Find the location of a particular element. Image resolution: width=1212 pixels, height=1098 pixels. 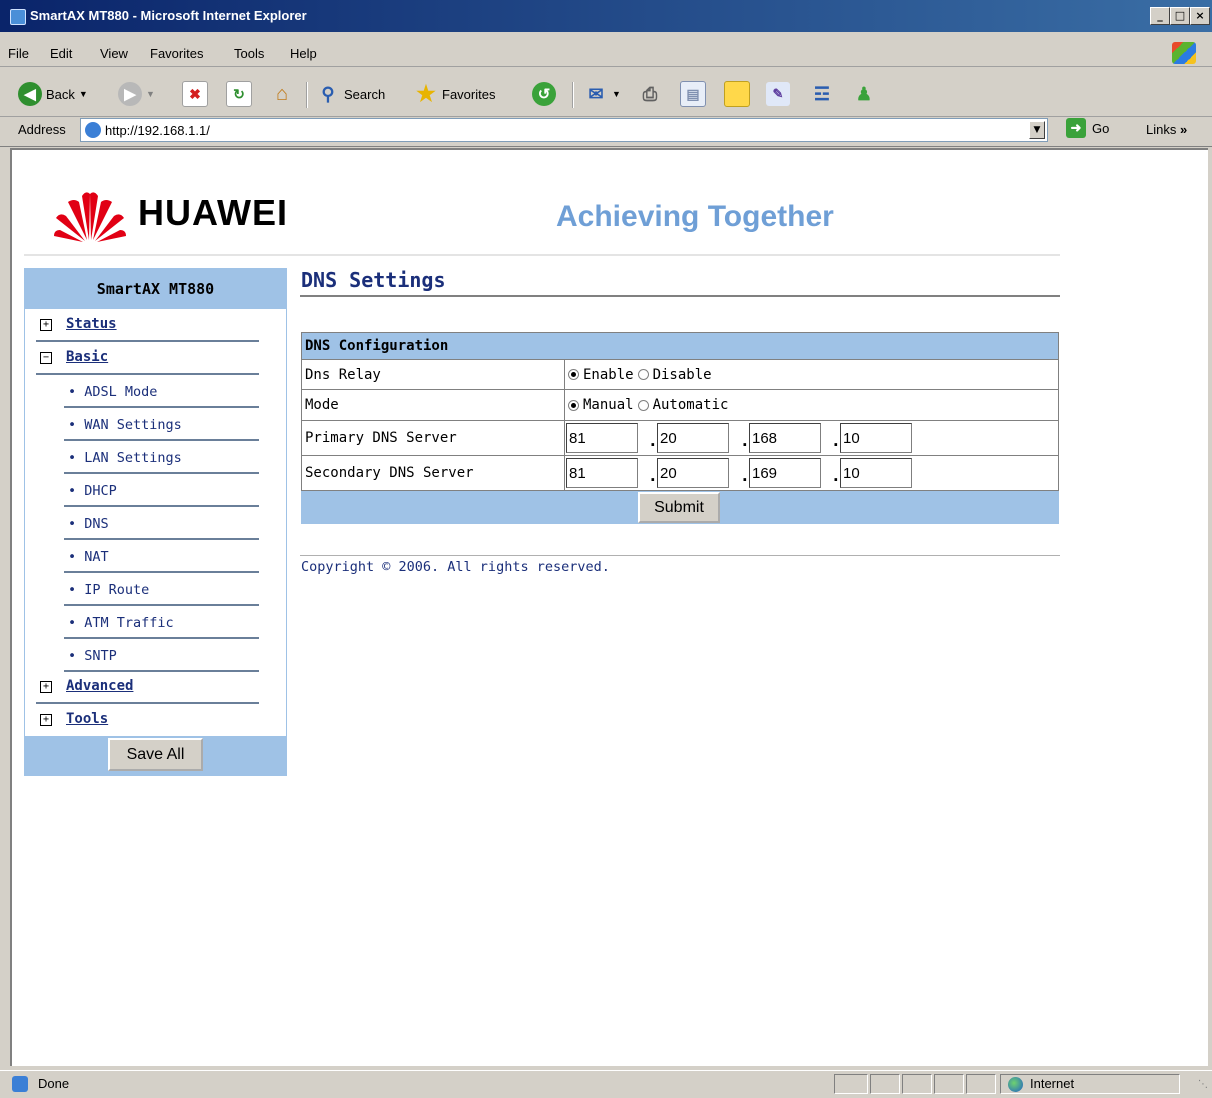

menu-favorites: Favorites is located at coordinates (176, 53).